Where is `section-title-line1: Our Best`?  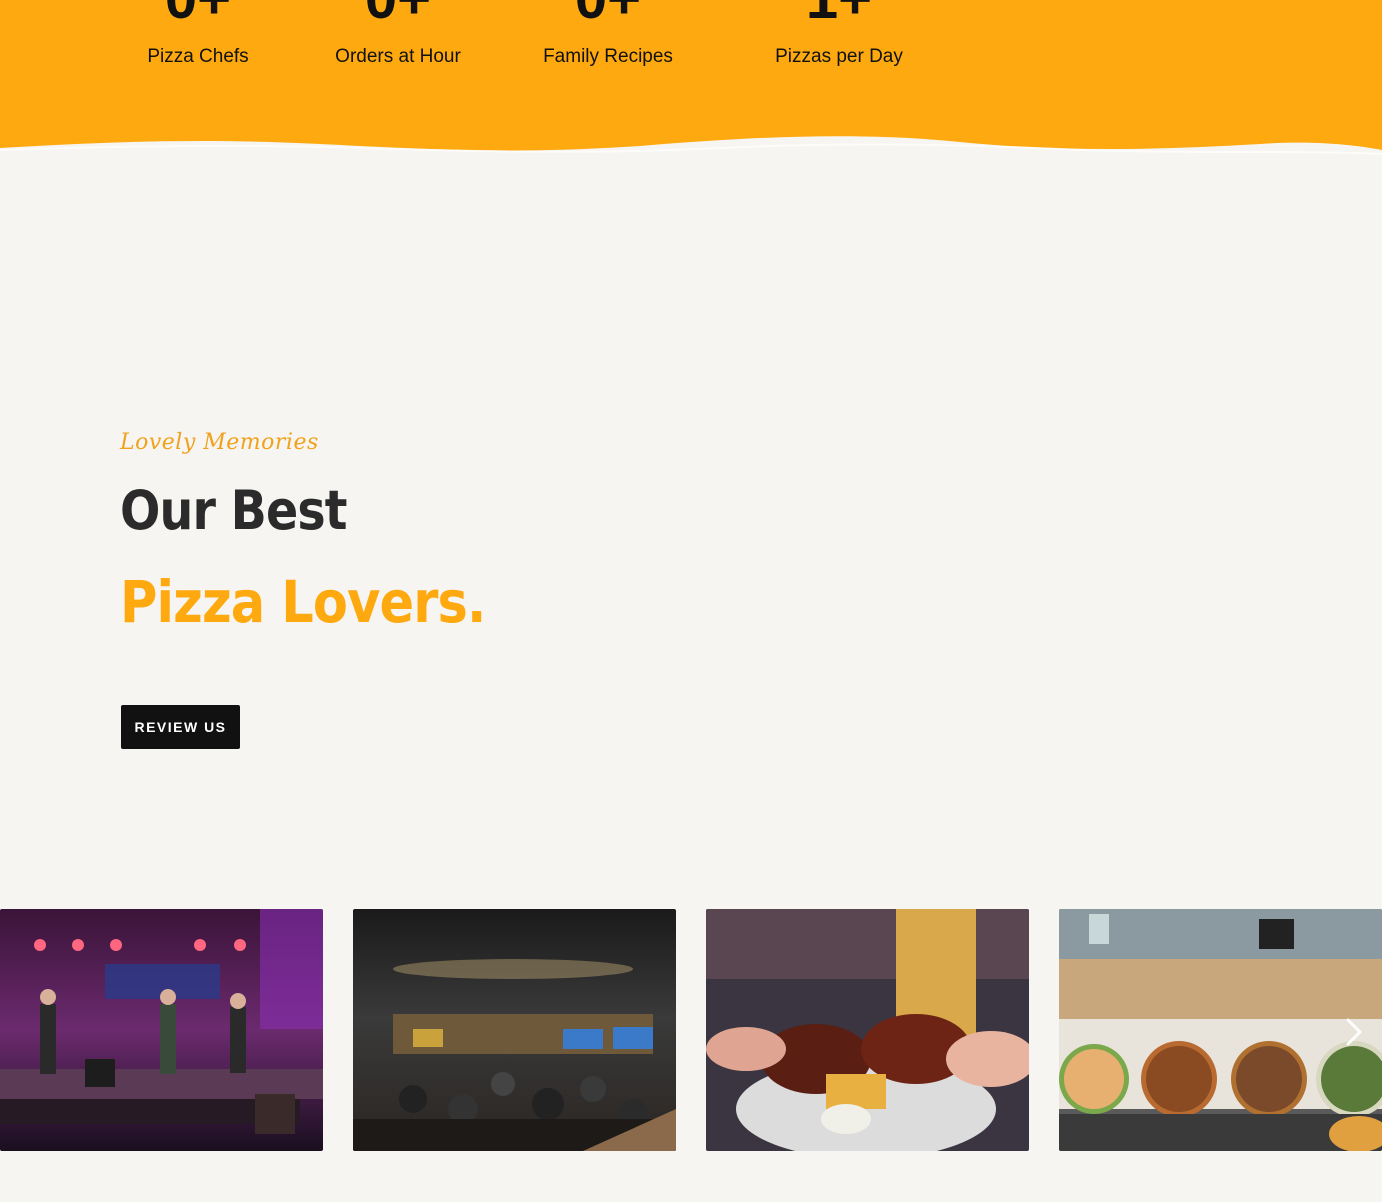
section-title-line1: Our Best is located at coordinates (234, 510).